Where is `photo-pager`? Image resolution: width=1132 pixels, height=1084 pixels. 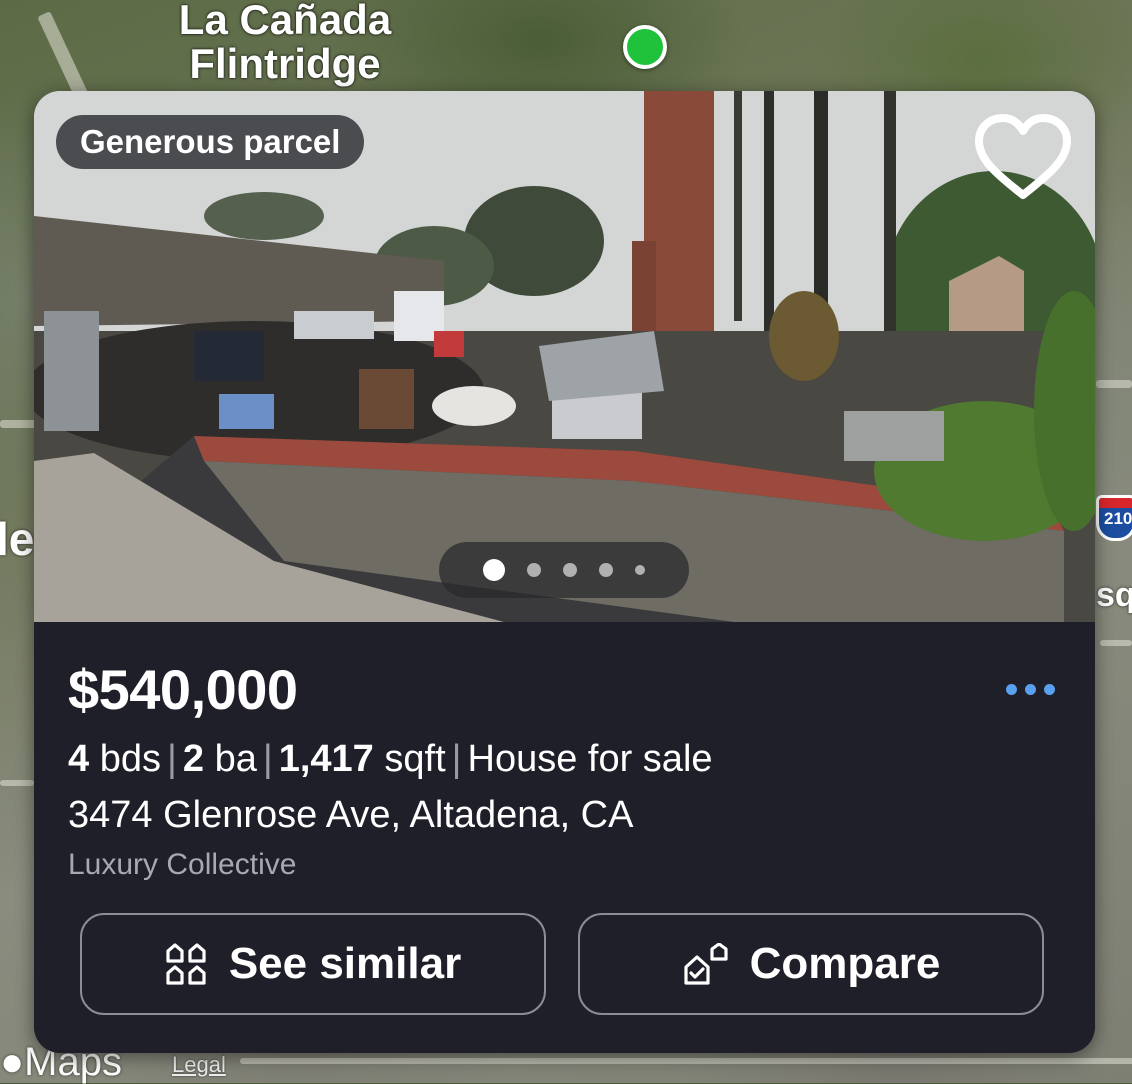 photo-pager is located at coordinates (564, 570).